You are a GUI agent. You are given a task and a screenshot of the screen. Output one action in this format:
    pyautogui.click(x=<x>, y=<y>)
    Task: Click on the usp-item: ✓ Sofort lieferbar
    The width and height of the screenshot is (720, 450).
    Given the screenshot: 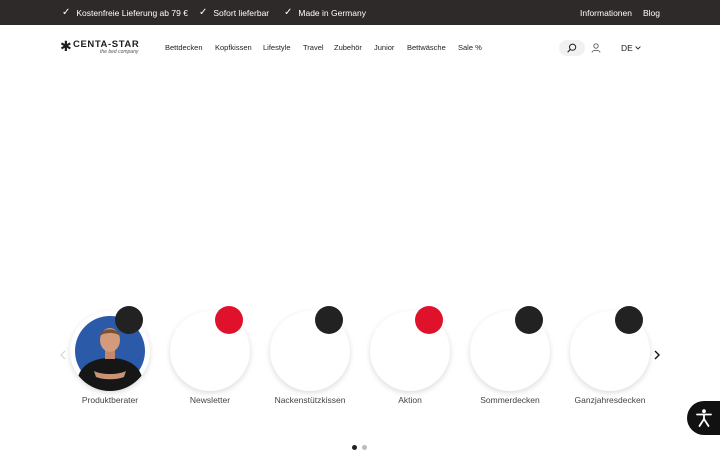 What is the action you would take?
    pyautogui.click(x=234, y=12)
    